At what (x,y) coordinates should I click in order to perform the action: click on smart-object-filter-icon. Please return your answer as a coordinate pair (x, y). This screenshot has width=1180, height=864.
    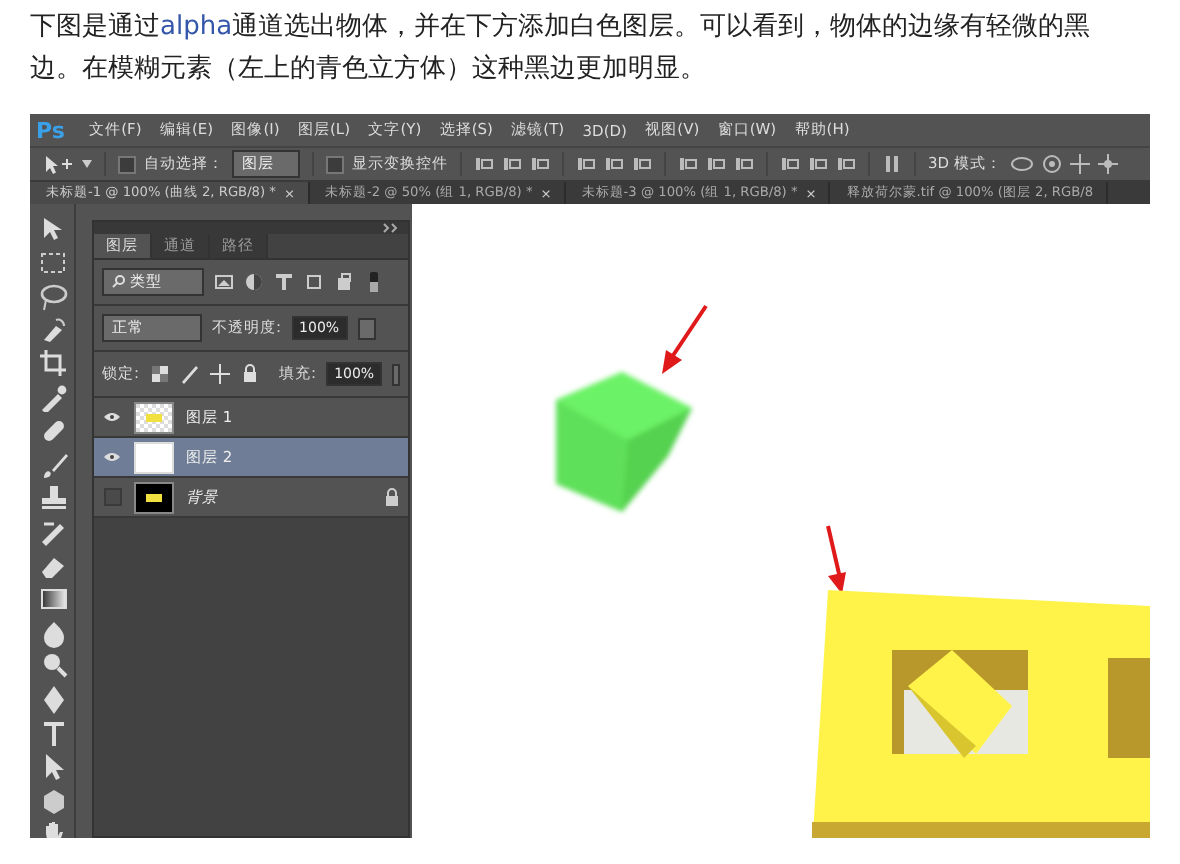
    Looking at the image, I should click on (344, 282).